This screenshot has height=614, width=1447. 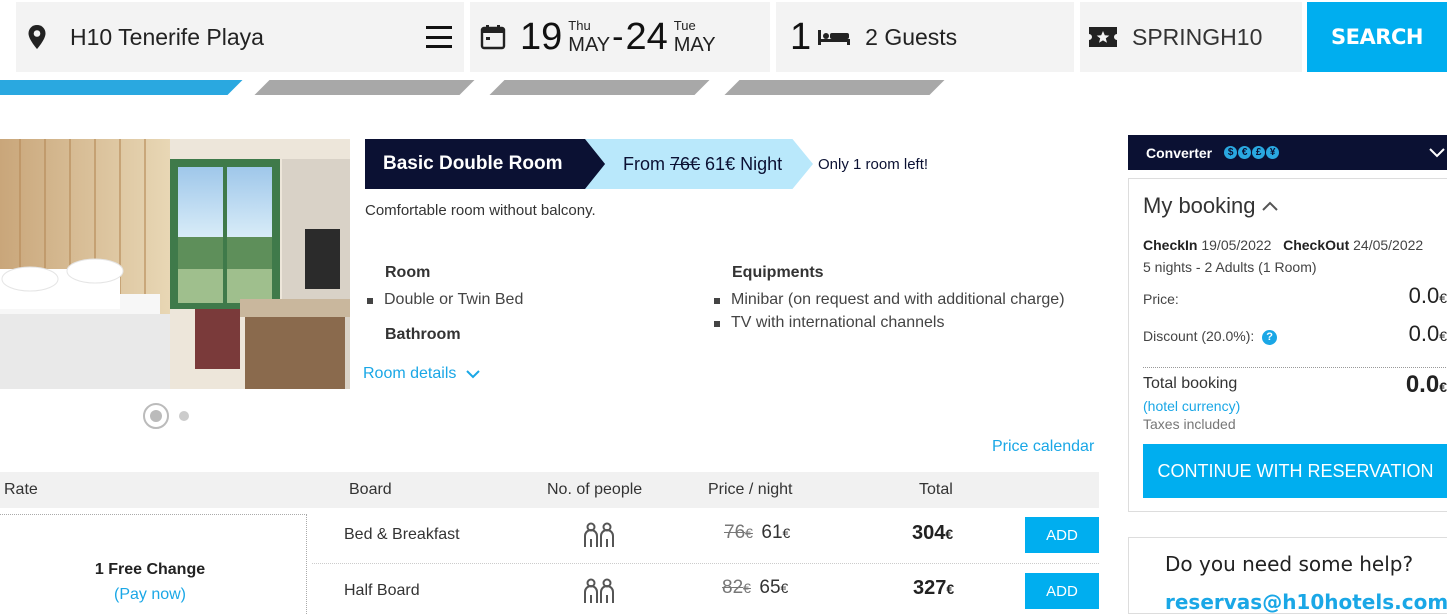 I want to click on chevron-down-icon, so click(x=473, y=374).